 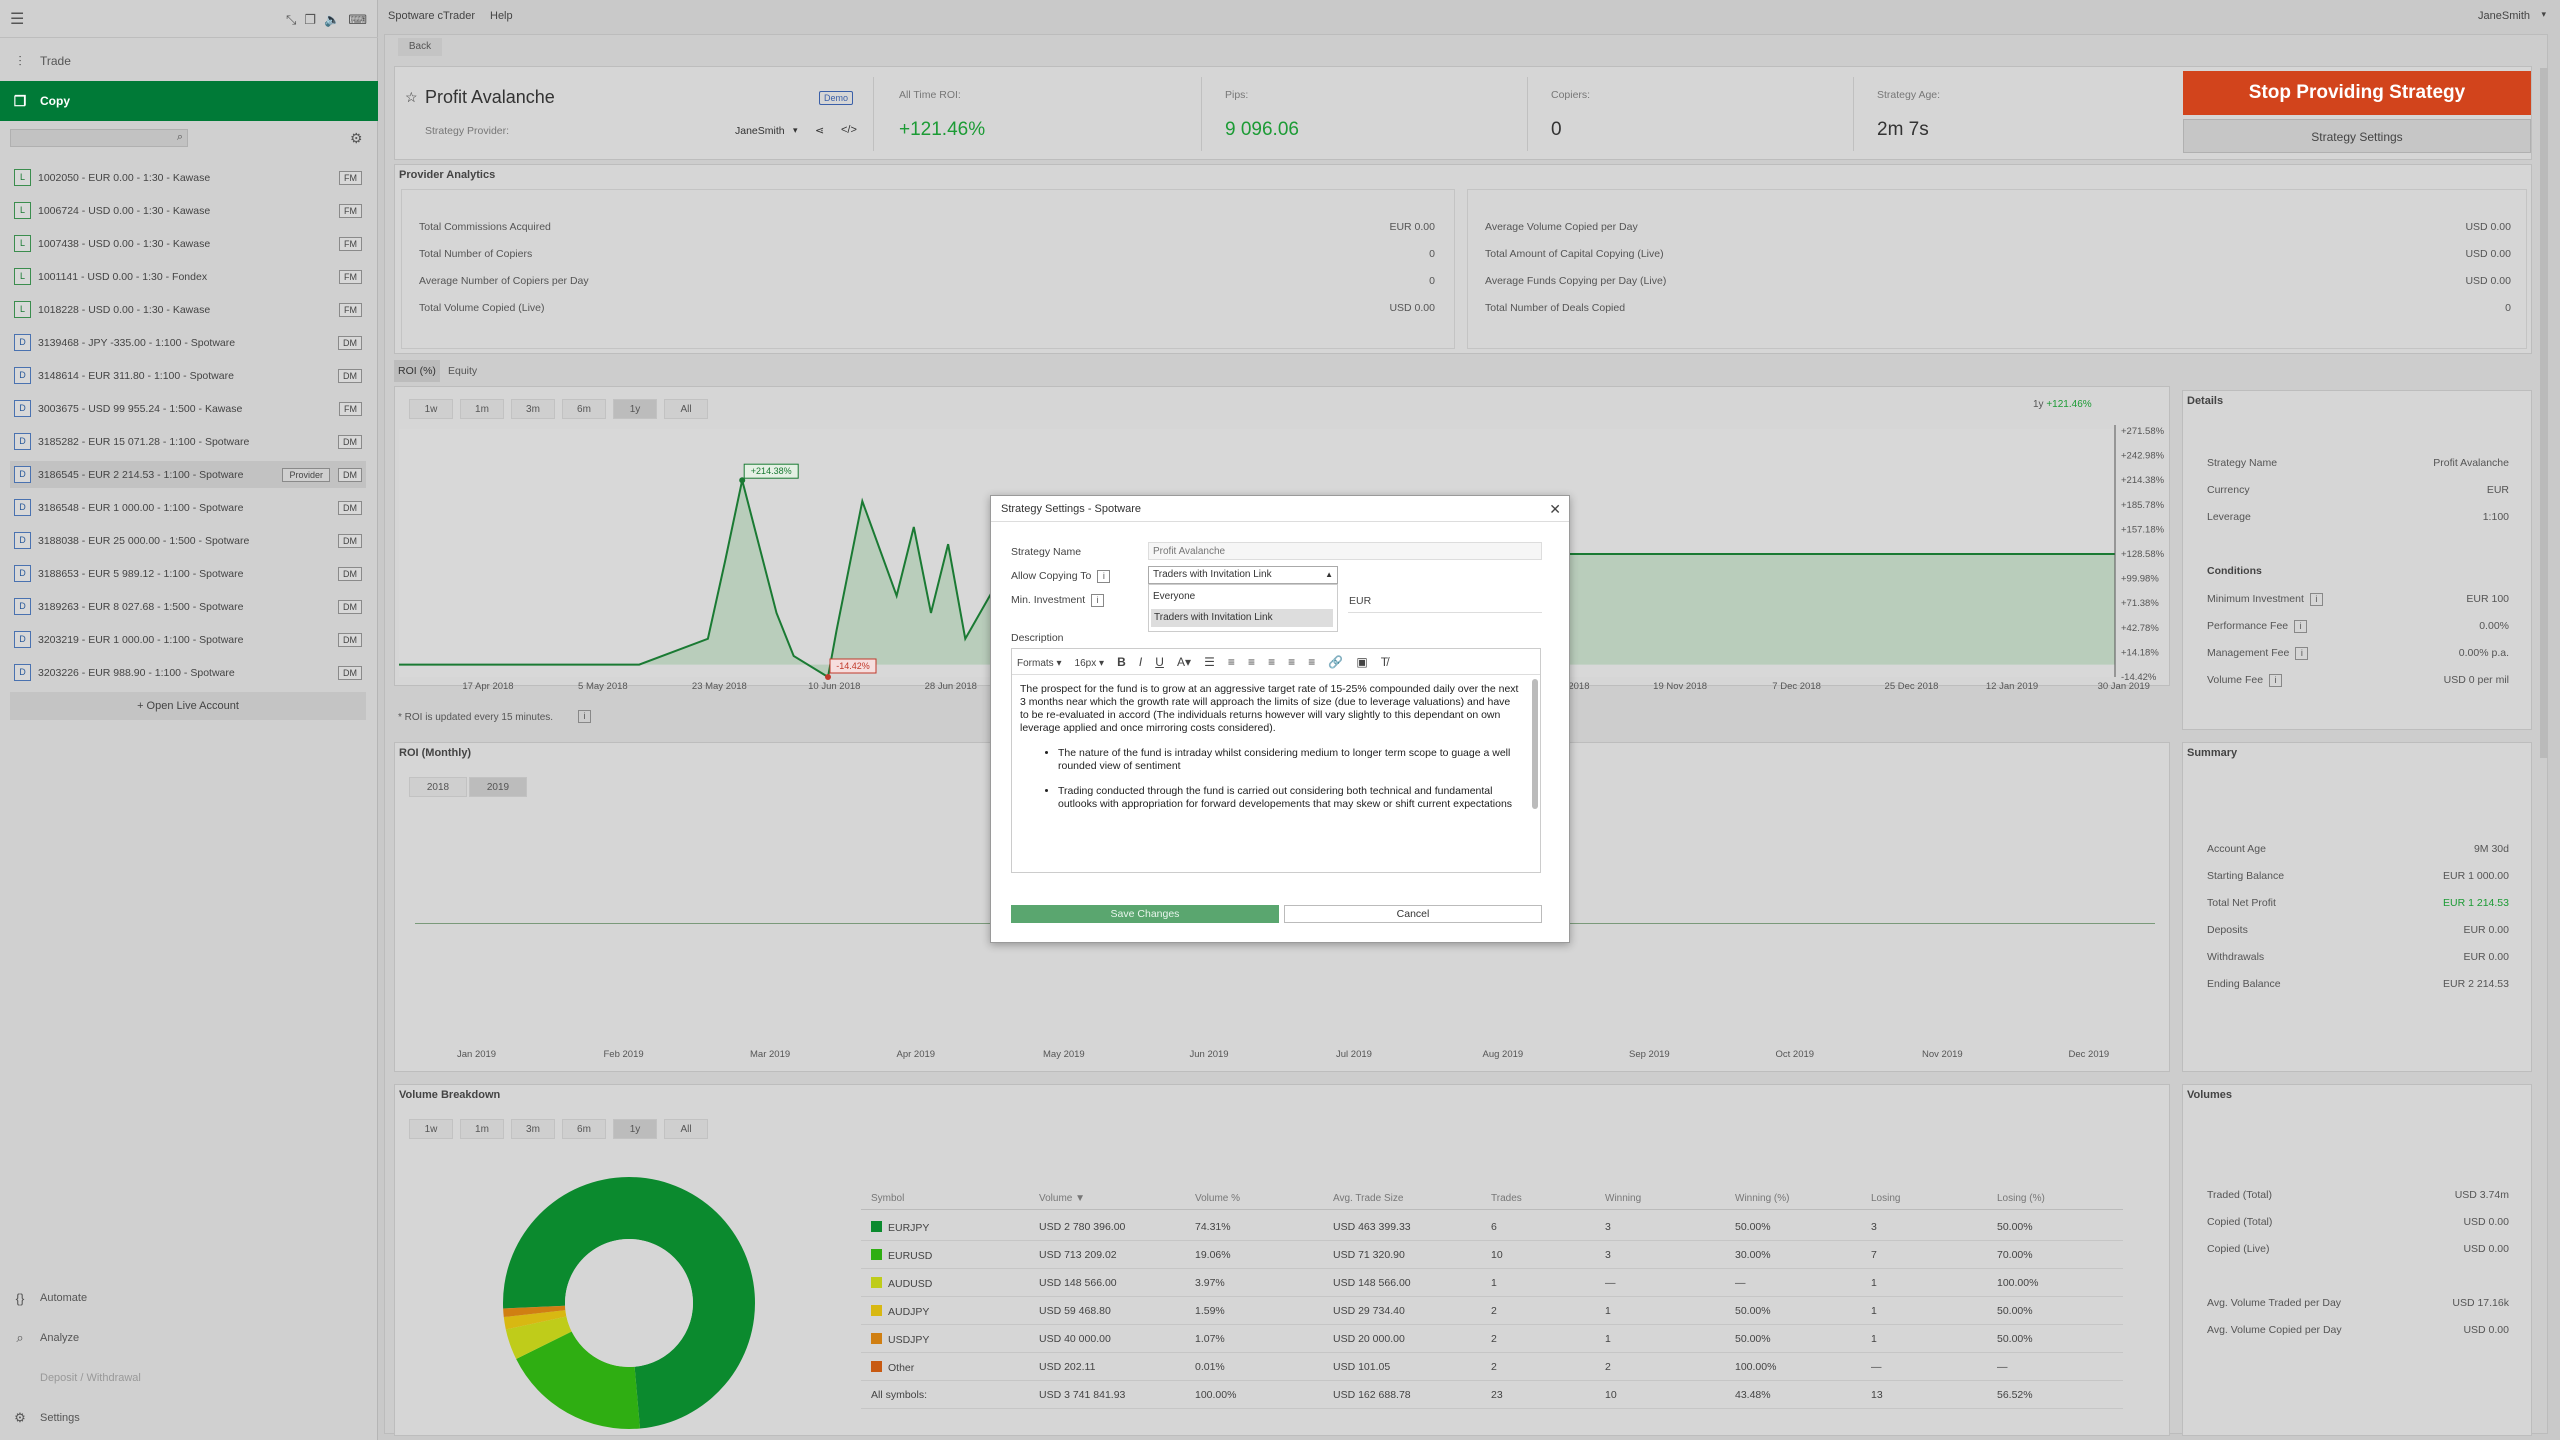 I want to click on close-icon: ✕, so click(x=1555, y=509).